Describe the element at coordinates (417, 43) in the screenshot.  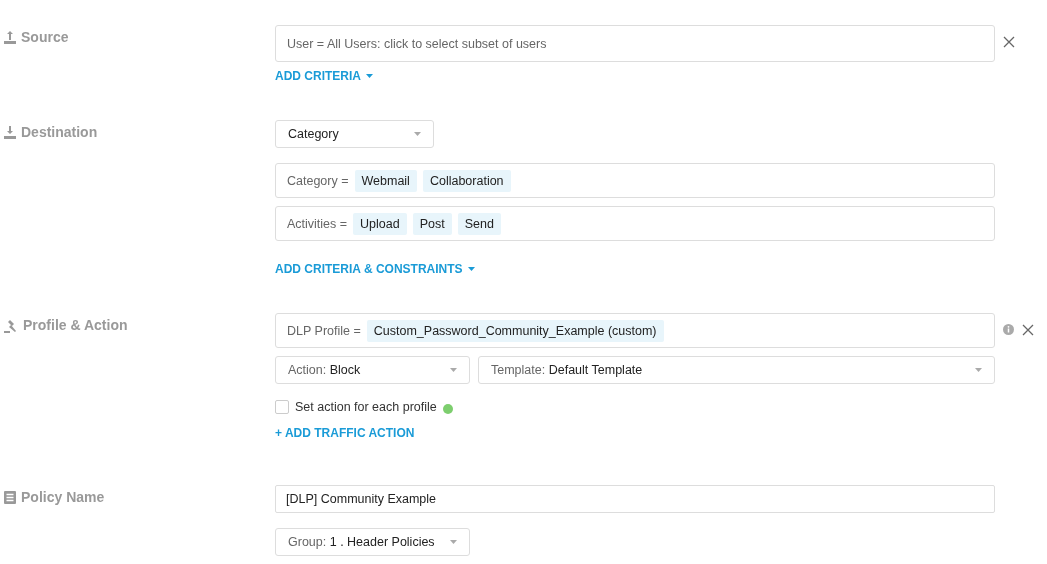
I see `criteria-text: User = All Users: click to select subset of users` at that location.